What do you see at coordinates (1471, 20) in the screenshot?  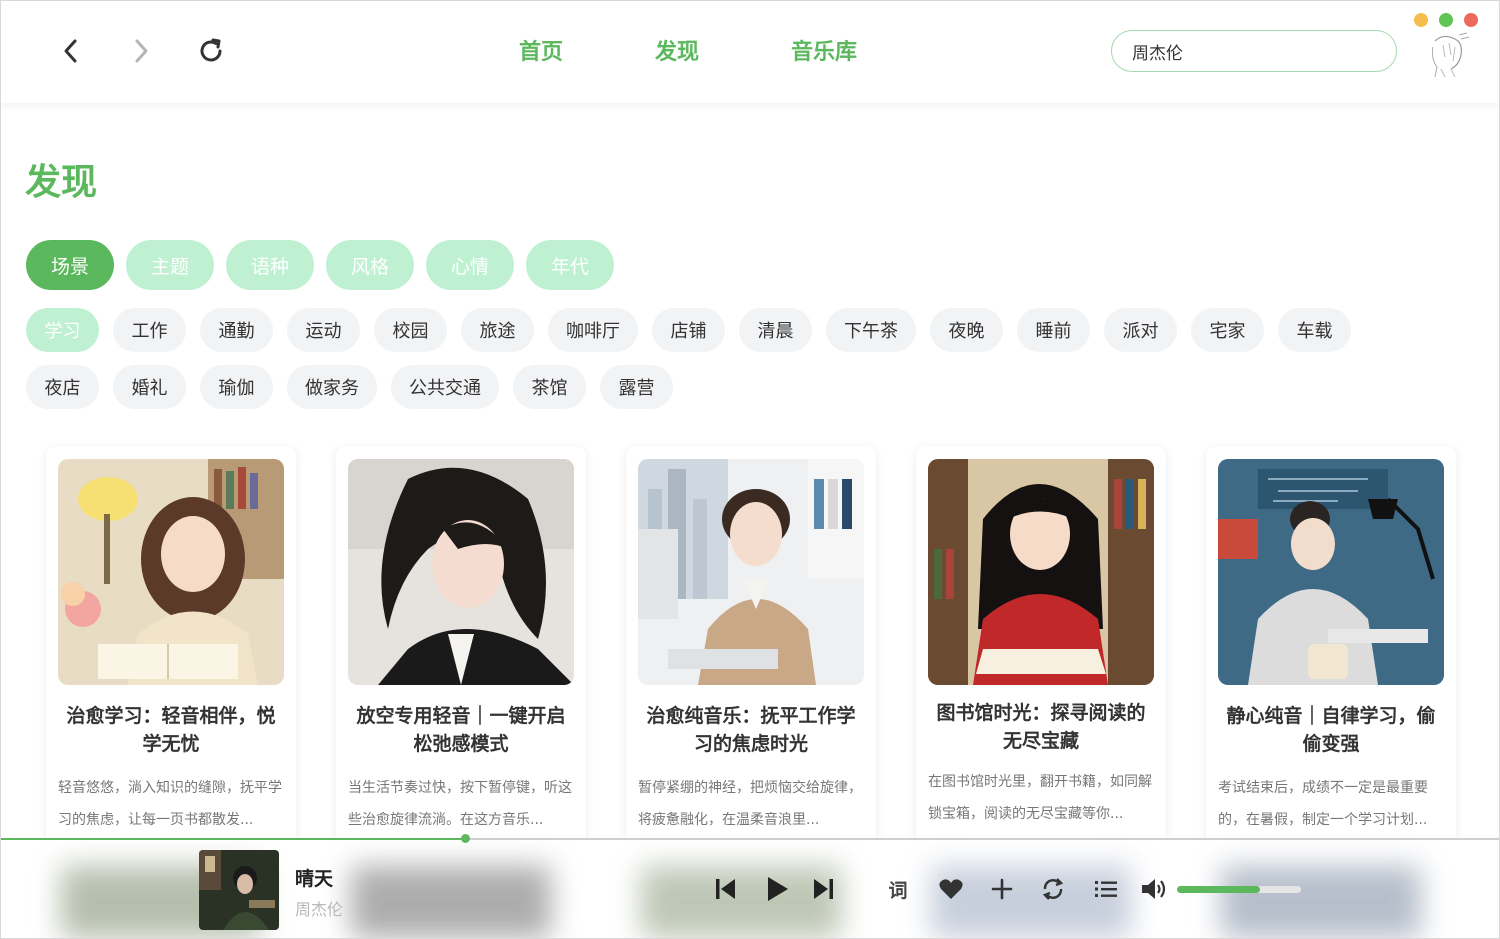 I see `close-window-button` at bounding box center [1471, 20].